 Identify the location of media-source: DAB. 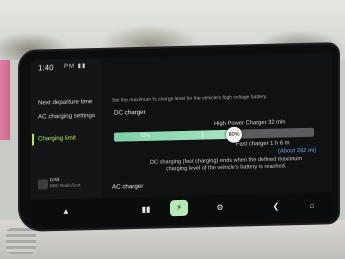
(54, 179).